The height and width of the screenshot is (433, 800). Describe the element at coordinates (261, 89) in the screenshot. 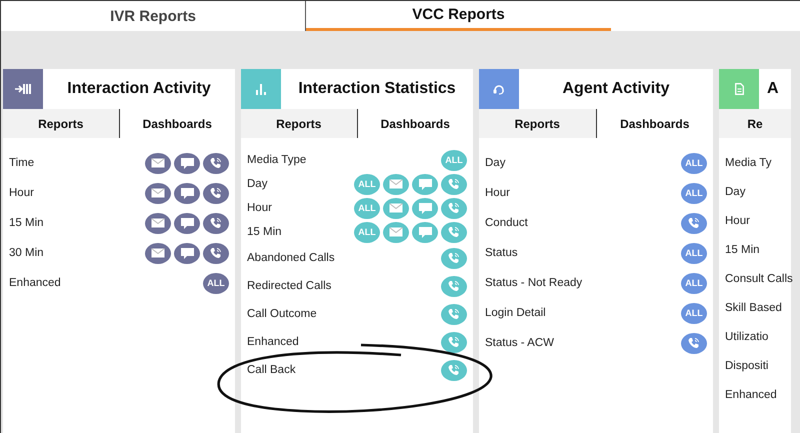

I see `bar-chart-icon` at that location.